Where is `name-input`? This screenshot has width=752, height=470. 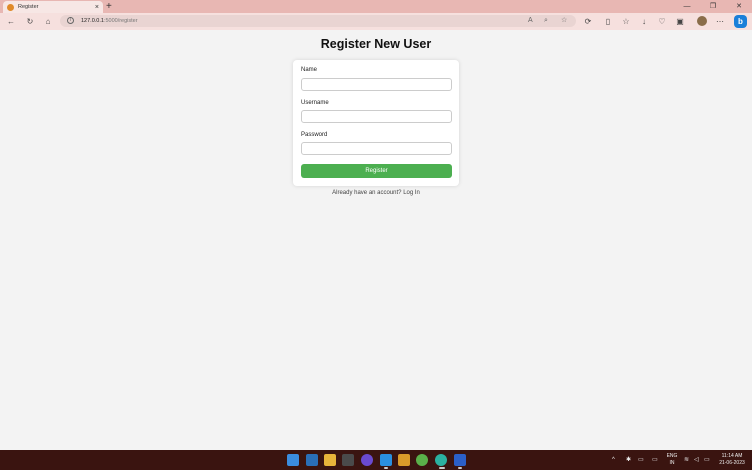 name-input is located at coordinates (376, 84).